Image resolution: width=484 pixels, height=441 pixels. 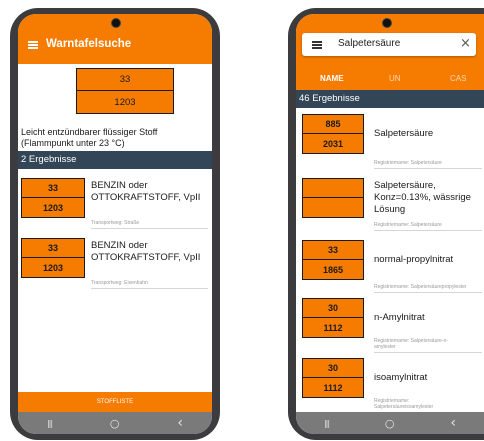 I want to click on result-hazard-number, so click(x=333, y=188).